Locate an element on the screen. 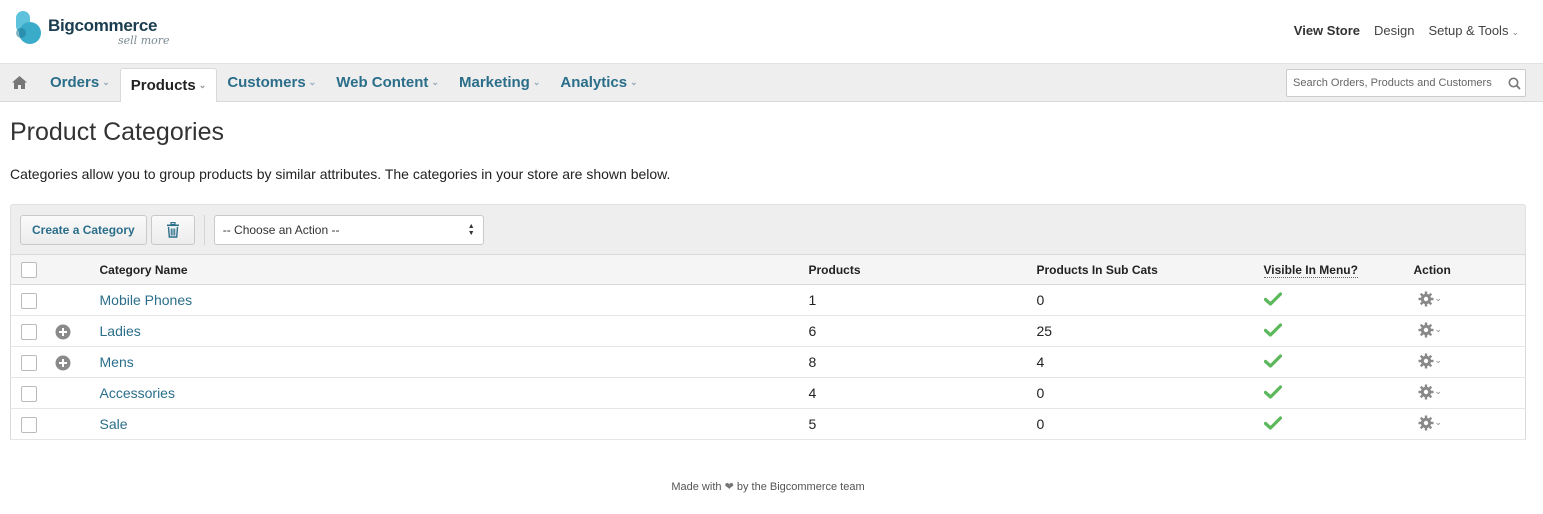 The height and width of the screenshot is (514, 1543). category-name-link: Mens is located at coordinates (117, 362).